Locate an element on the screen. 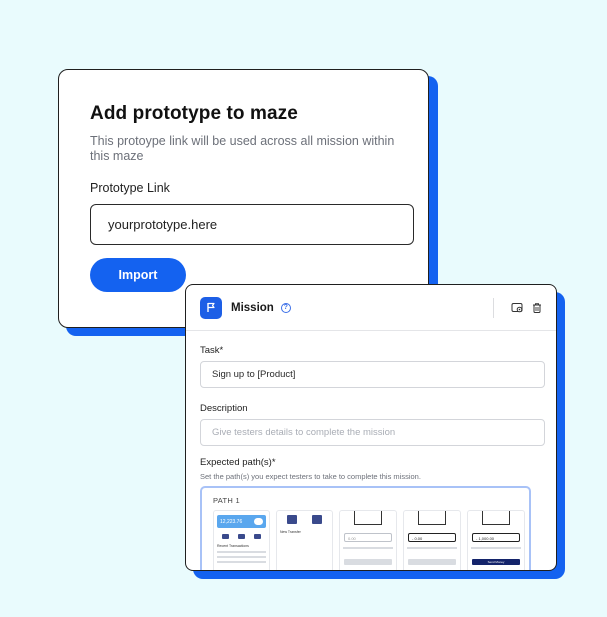  path-screen-dashboard: 12,223.76 Recent Transactions is located at coordinates (241, 540).